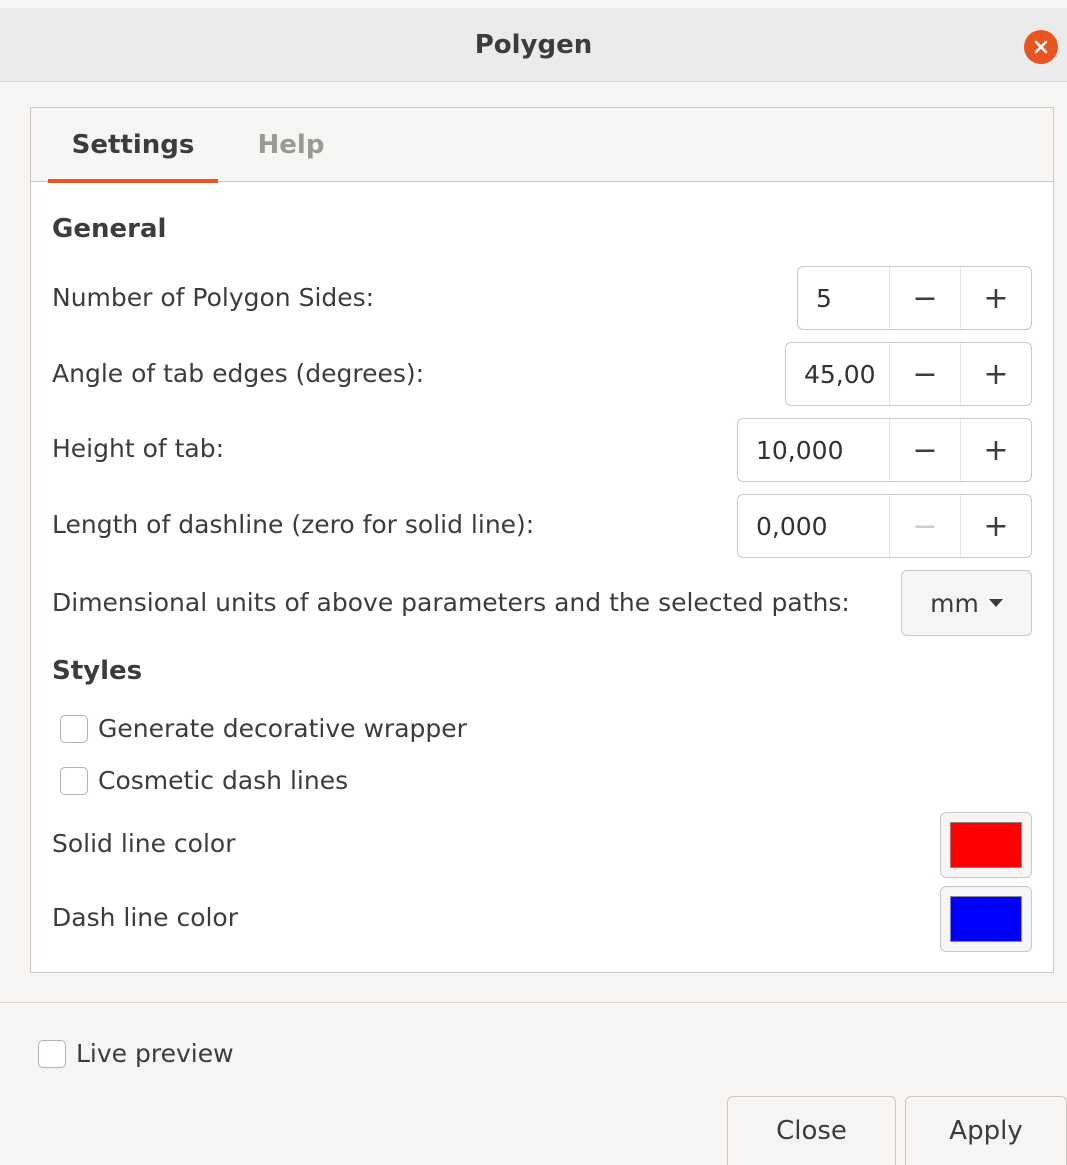 Image resolution: width=1067 pixels, height=1165 pixels. Describe the element at coordinates (282, 728) in the screenshot. I see `decorative-wrapper-label: Generate decorative wrapper` at that location.